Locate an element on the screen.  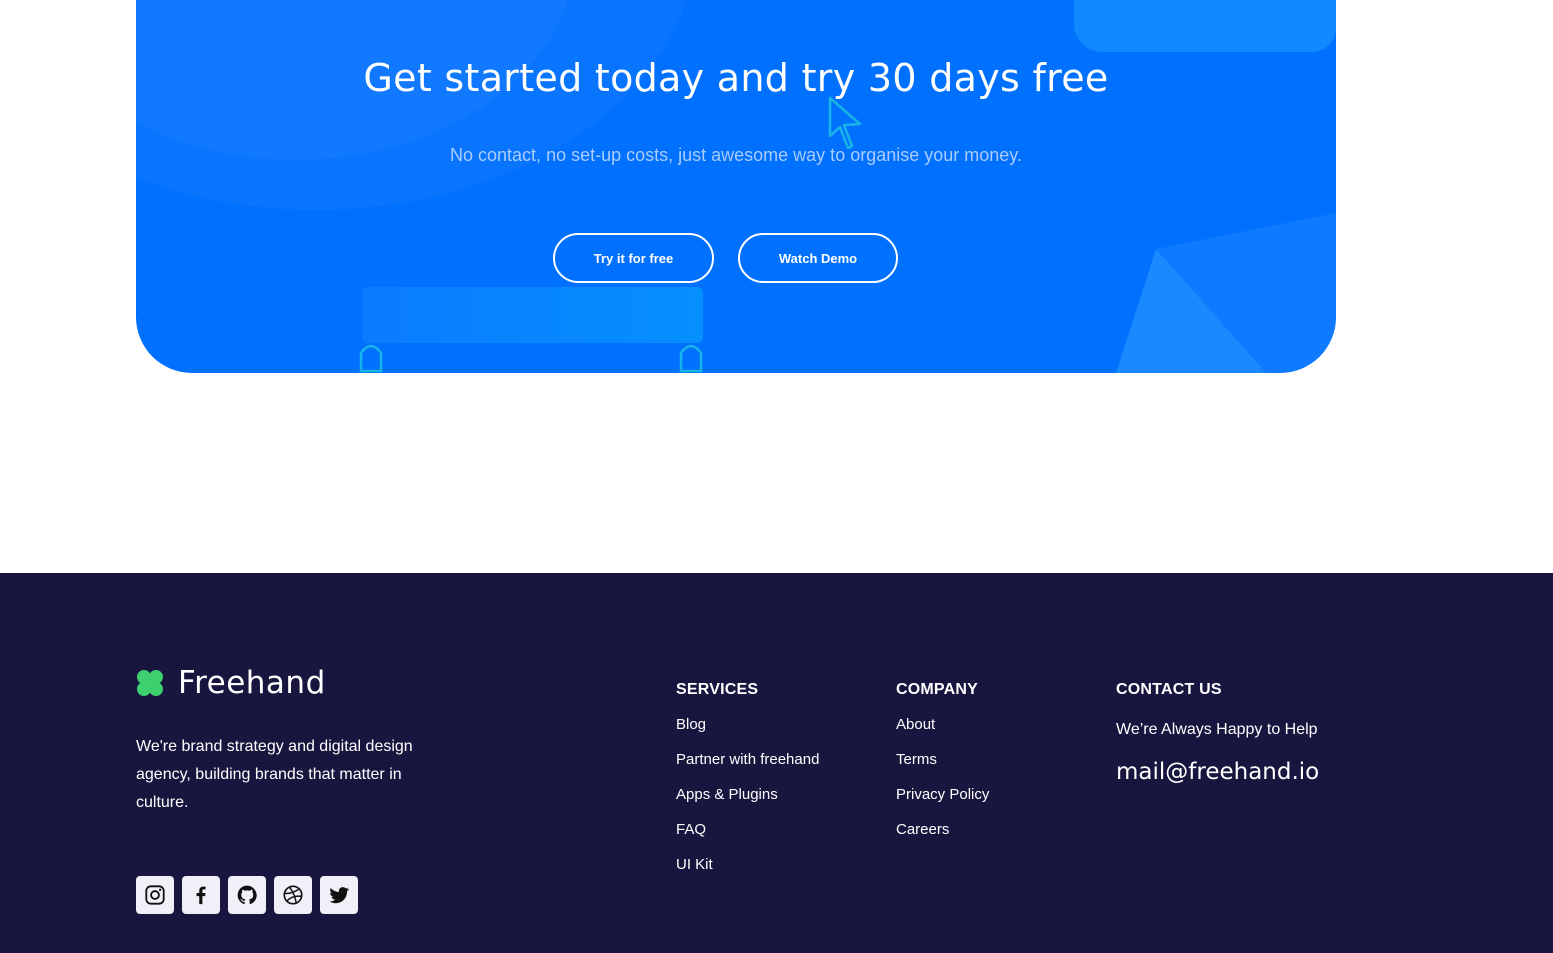
brand-name: Freehand is located at coordinates (252, 683).